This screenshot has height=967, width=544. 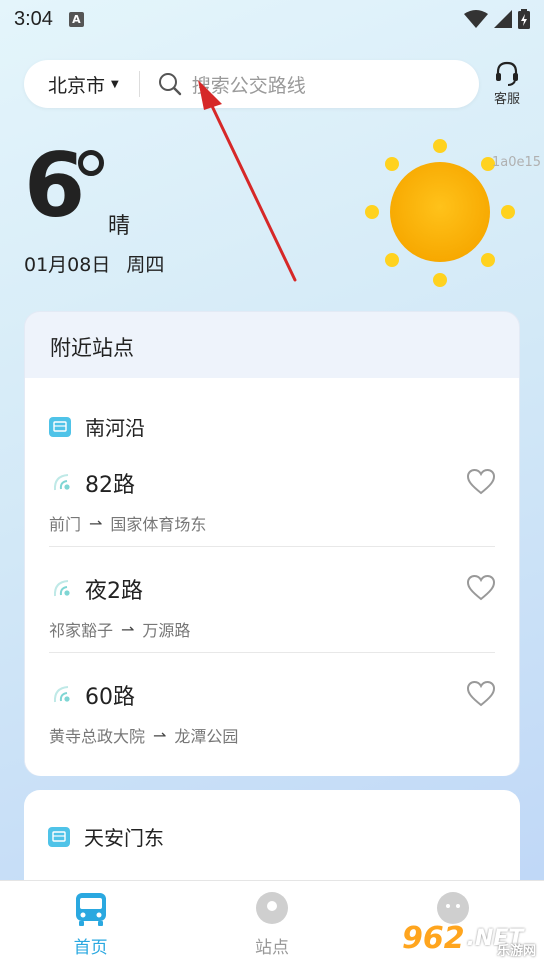 I want to click on status-time: 3:04, so click(x=33, y=18).